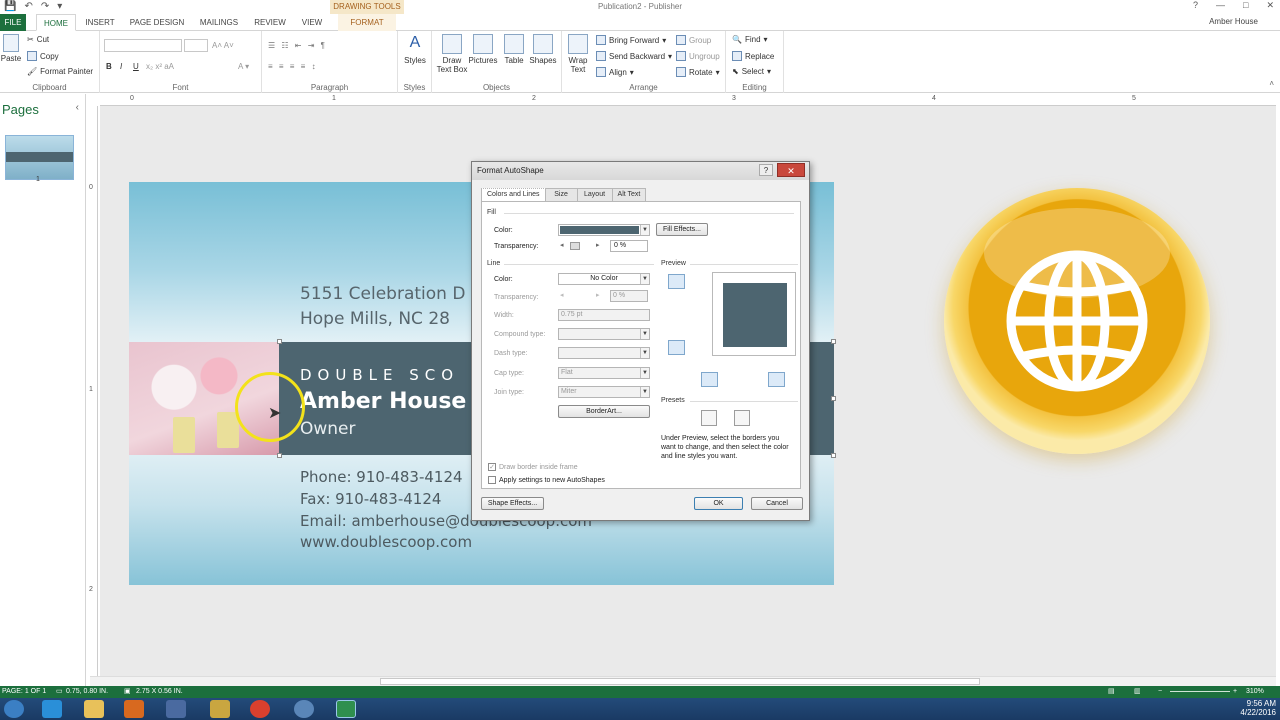 This screenshot has width=1280, height=720. I want to click on tab-page-design: PAGE DESIGN, so click(157, 22).